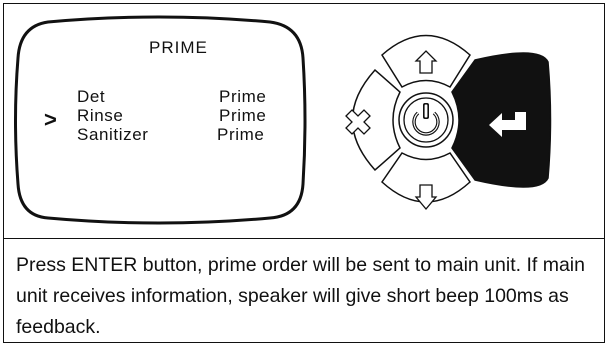 Image resolution: width=612 pixels, height=348 pixels. Describe the element at coordinates (373, 120) in the screenshot. I see `cancel-button` at that location.